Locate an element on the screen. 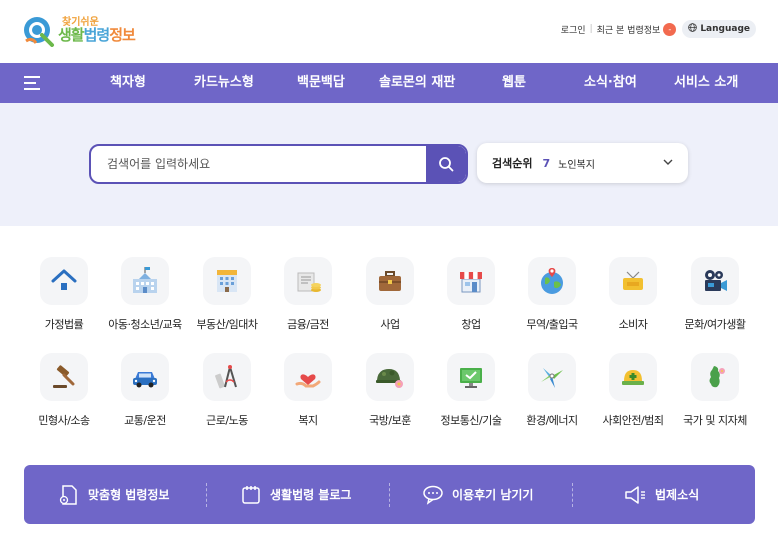 This screenshot has height=540, width=778. notepad-icon is located at coordinates (251, 494).